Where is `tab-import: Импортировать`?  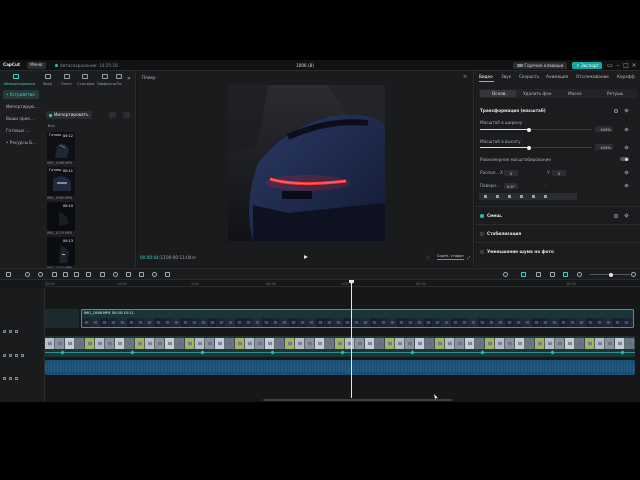
tab-import: Импортировать is located at coordinates (19, 80).